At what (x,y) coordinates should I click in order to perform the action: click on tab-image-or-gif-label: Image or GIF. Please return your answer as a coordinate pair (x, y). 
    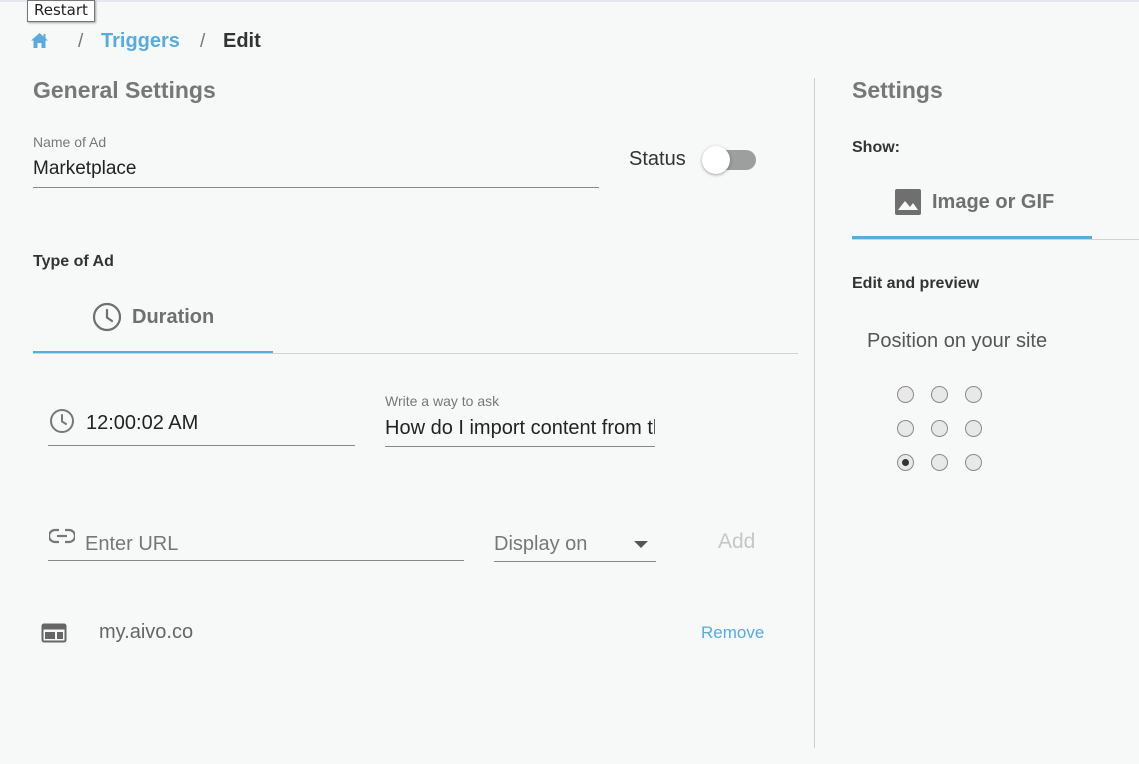
    Looking at the image, I should click on (993, 201).